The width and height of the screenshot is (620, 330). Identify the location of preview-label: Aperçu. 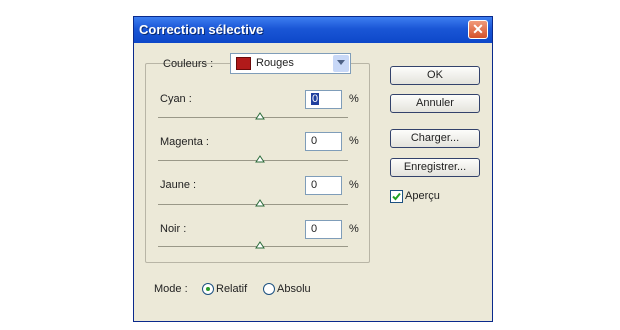
(422, 196).